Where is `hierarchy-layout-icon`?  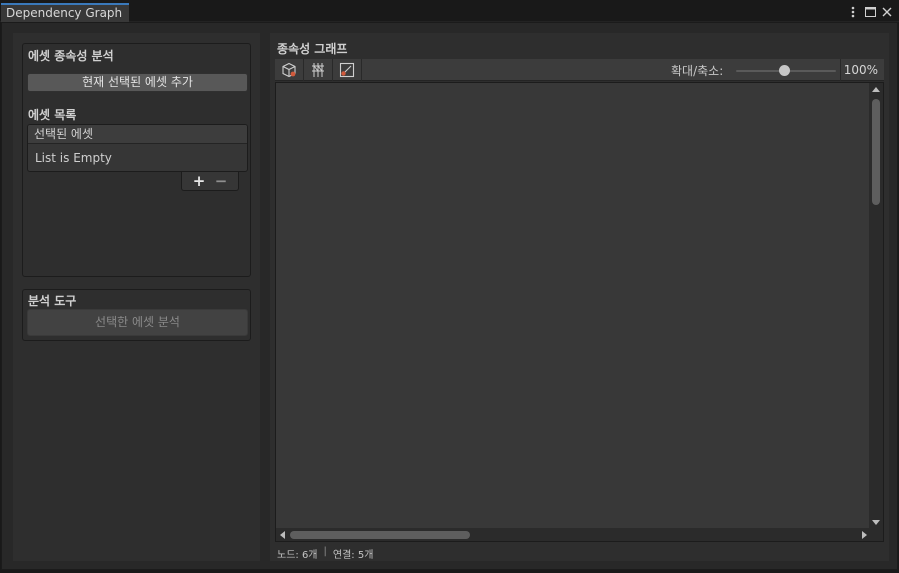
hierarchy-layout-icon is located at coordinates (318, 70).